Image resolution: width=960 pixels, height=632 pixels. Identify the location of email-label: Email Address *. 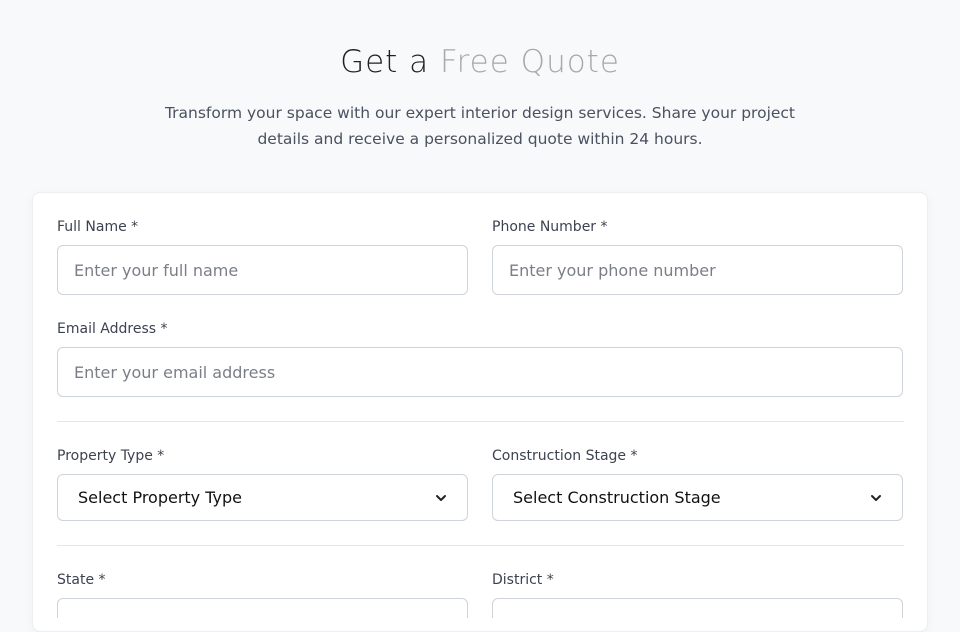
(112, 329).